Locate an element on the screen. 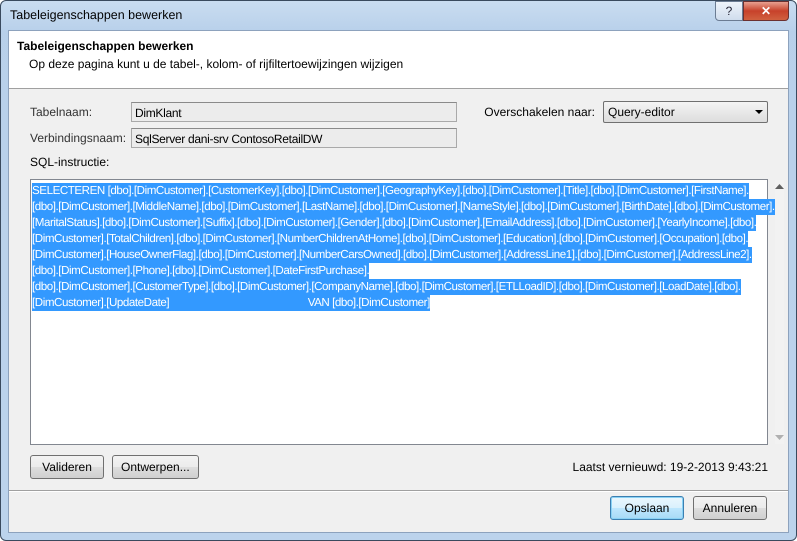 Image resolution: width=797 pixels, height=541 pixels. dropdown: Query-editor is located at coordinates (685, 112).